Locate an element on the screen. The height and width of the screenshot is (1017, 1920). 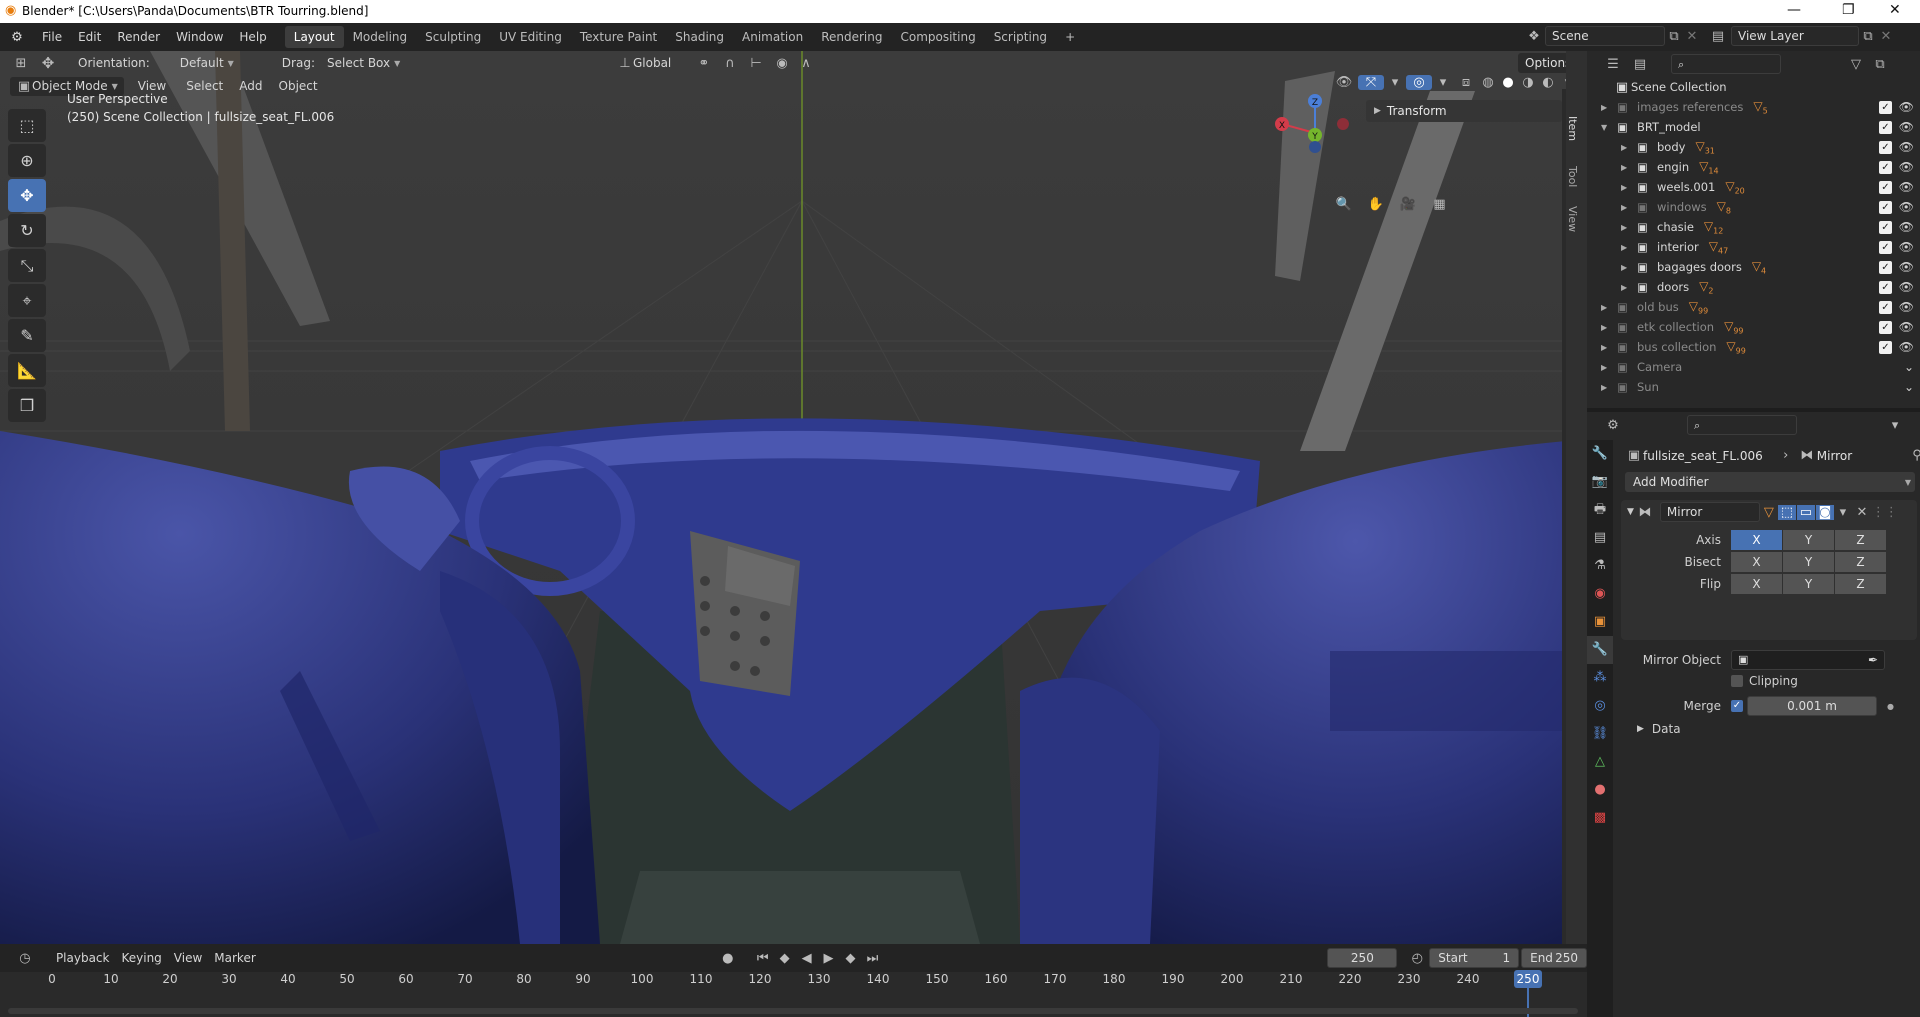
render-toggle-icon: ◙ is located at coordinates (1824, 512).